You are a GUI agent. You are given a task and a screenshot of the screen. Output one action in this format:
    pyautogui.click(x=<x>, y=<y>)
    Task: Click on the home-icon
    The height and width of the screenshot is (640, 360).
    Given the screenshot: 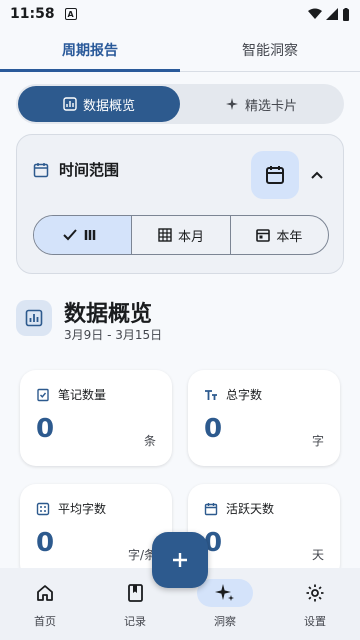 What is the action you would take?
    pyautogui.click(x=45, y=593)
    